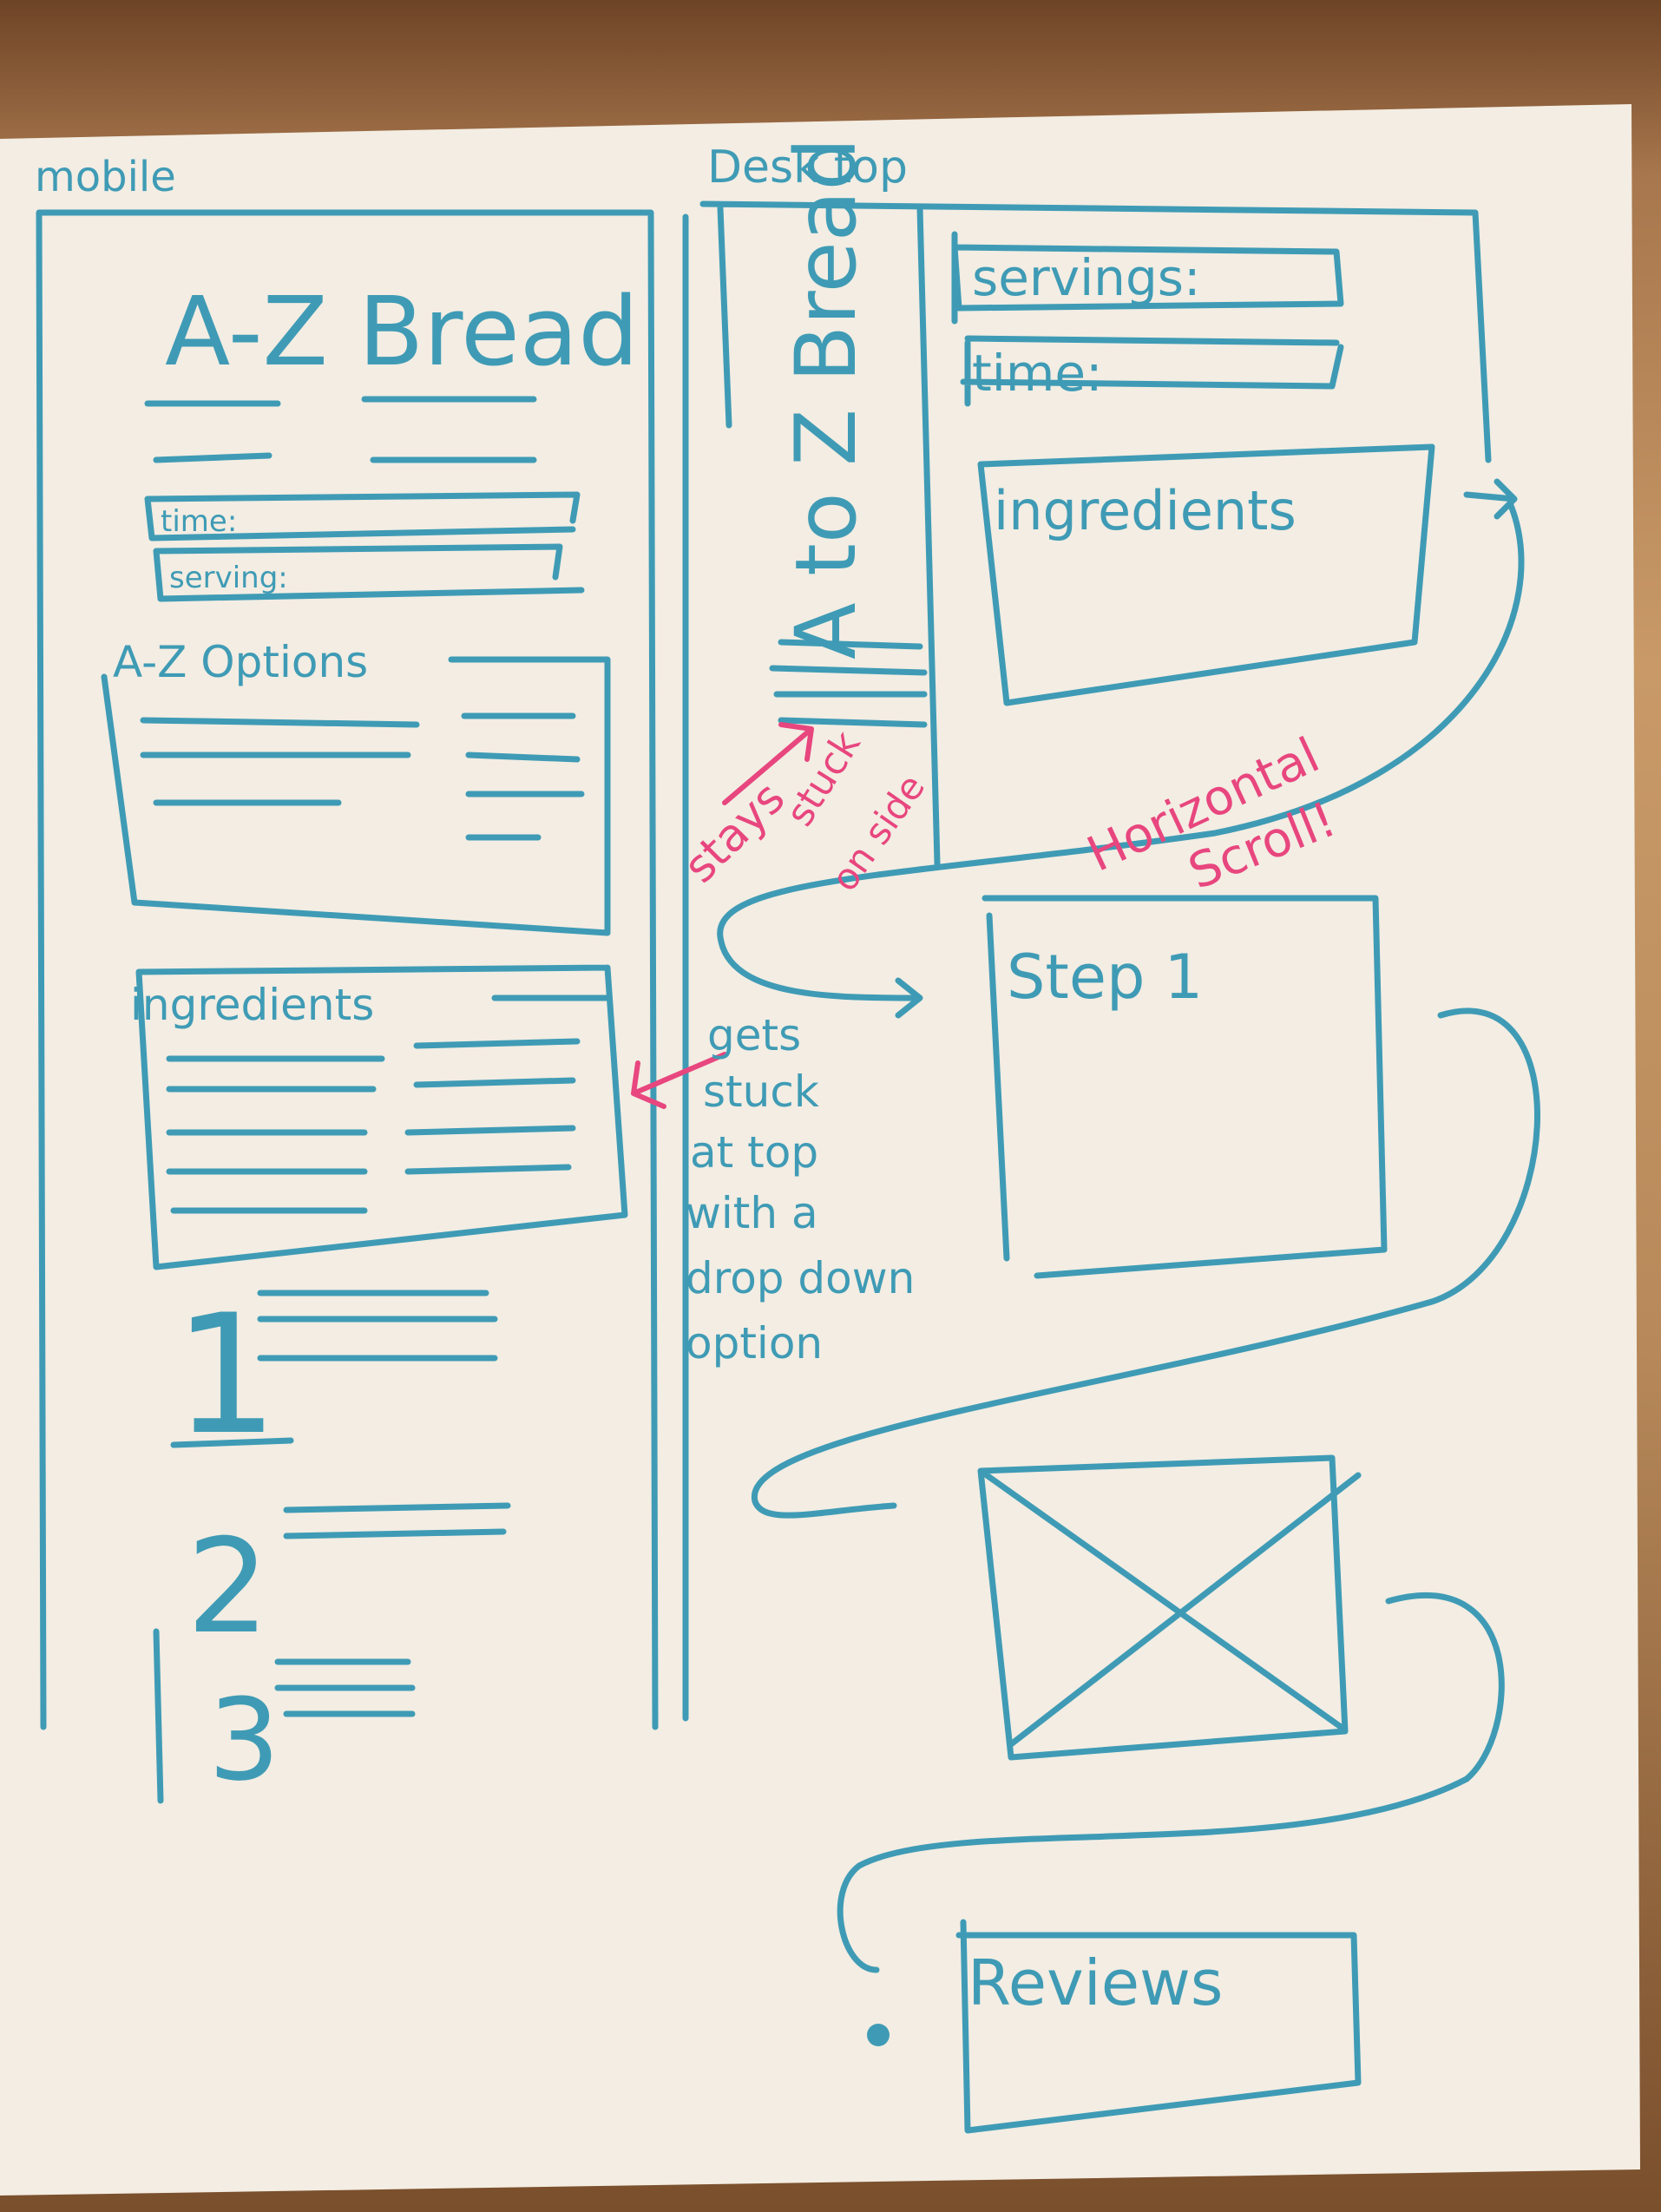 The image size is (1661, 2212). What do you see at coordinates (402, 331) in the screenshot?
I see `mobile-title: A-Z Bread` at bounding box center [402, 331].